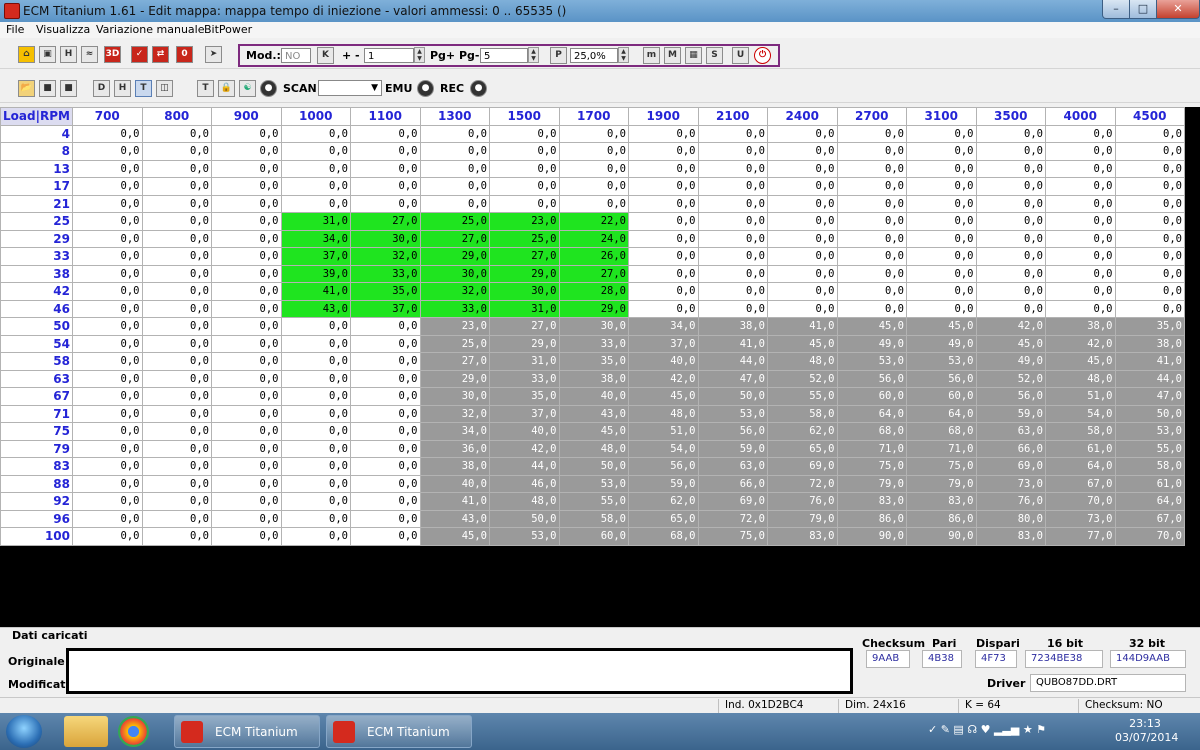  I want to click on map-cell: 27,0, so click(524, 256).